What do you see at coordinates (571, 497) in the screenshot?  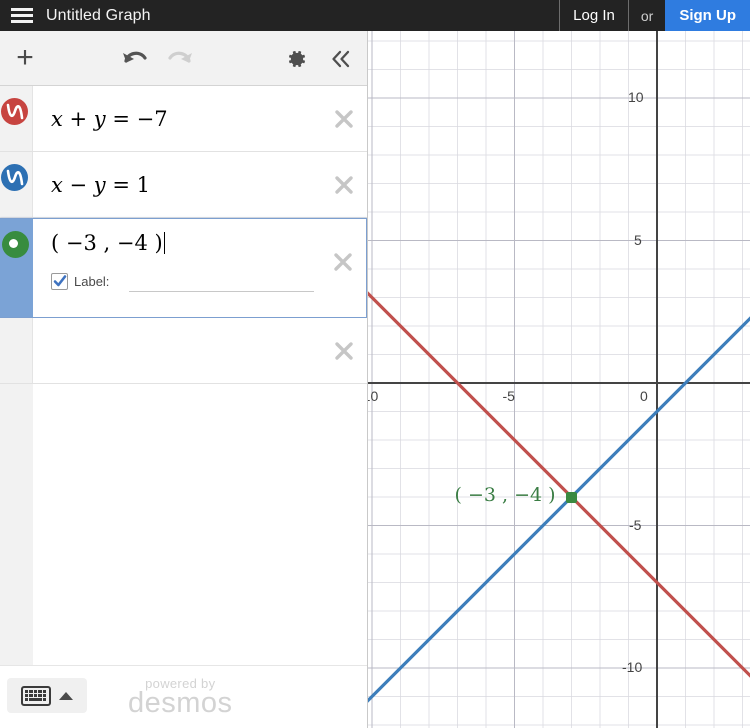 I see `plotted-point-marker` at bounding box center [571, 497].